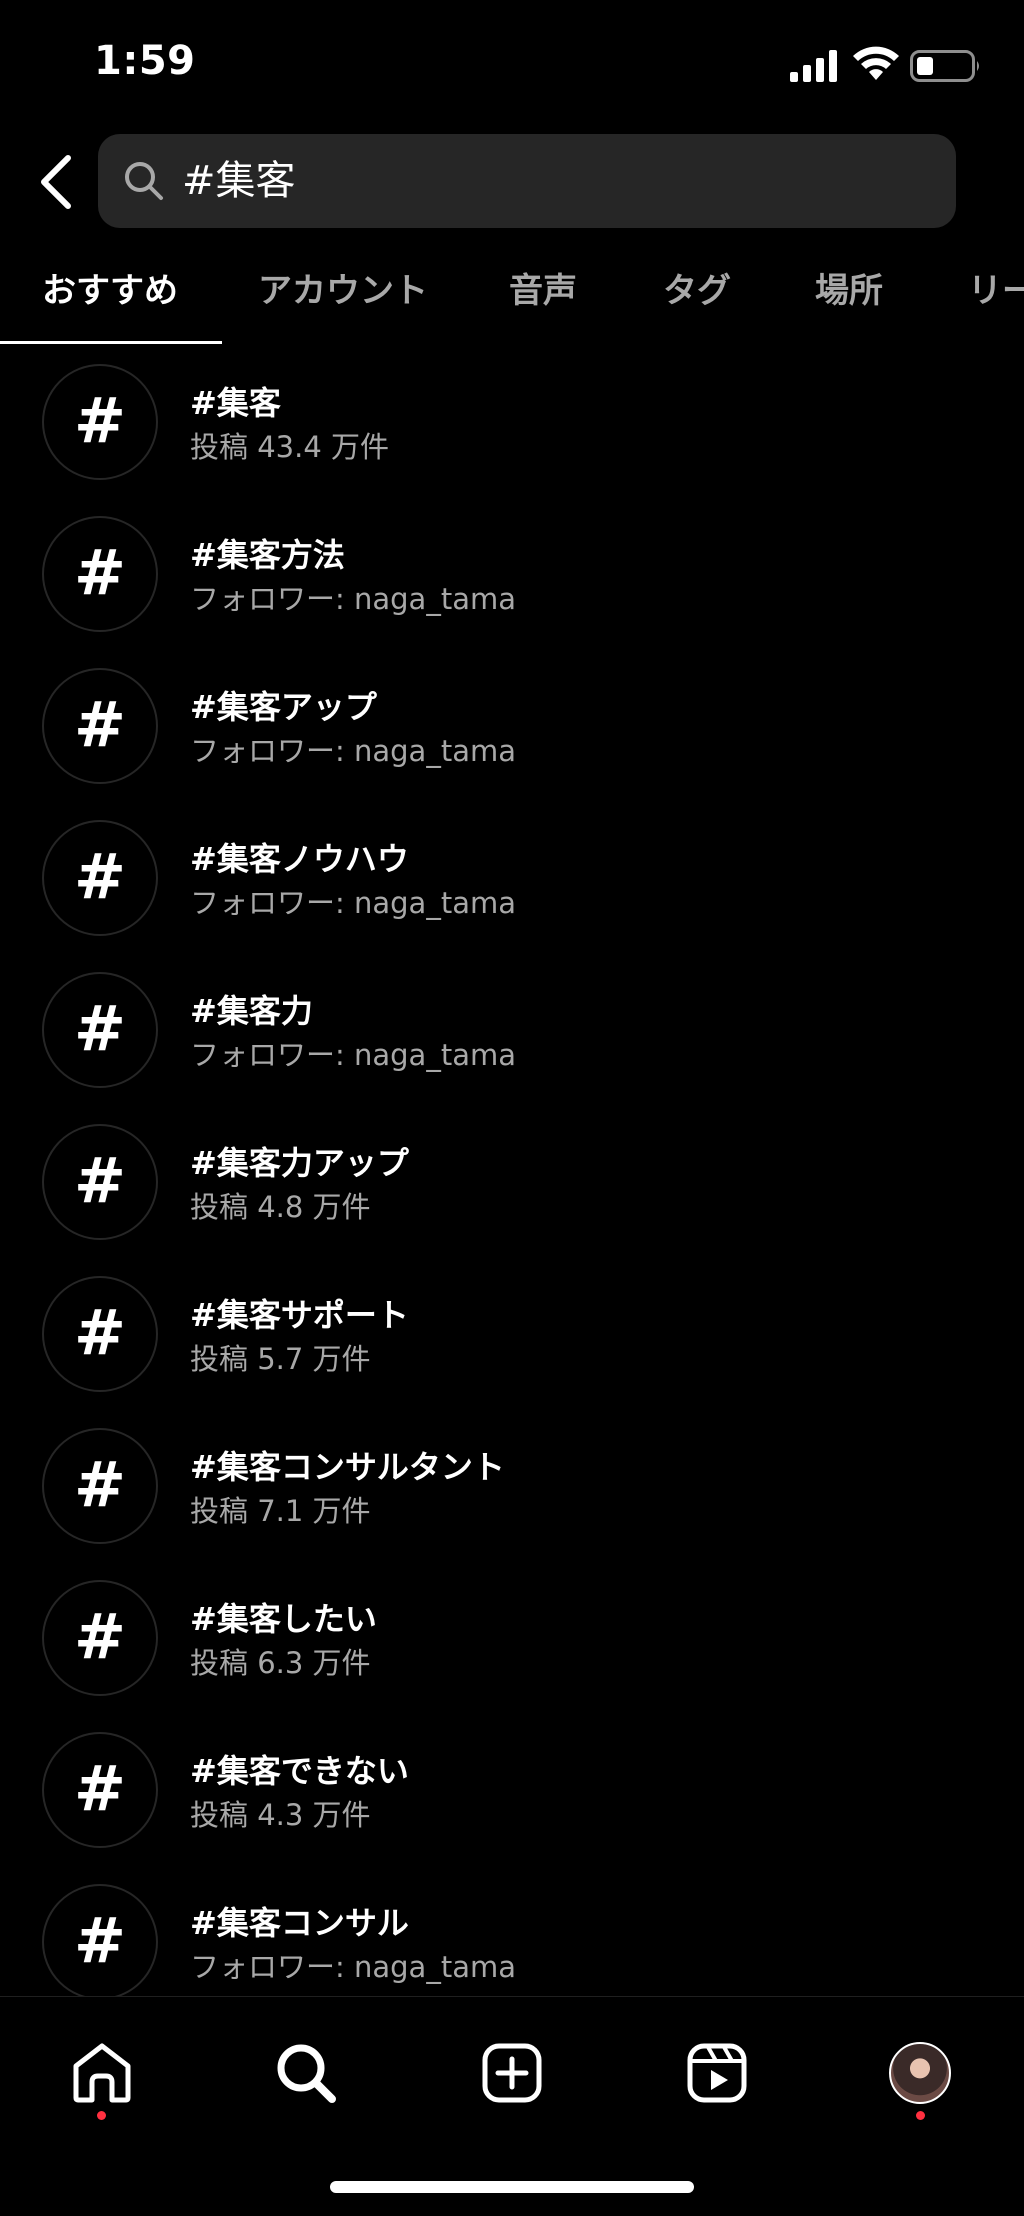  What do you see at coordinates (697, 300) in the screenshot?
I see `tab-tags: タグ` at bounding box center [697, 300].